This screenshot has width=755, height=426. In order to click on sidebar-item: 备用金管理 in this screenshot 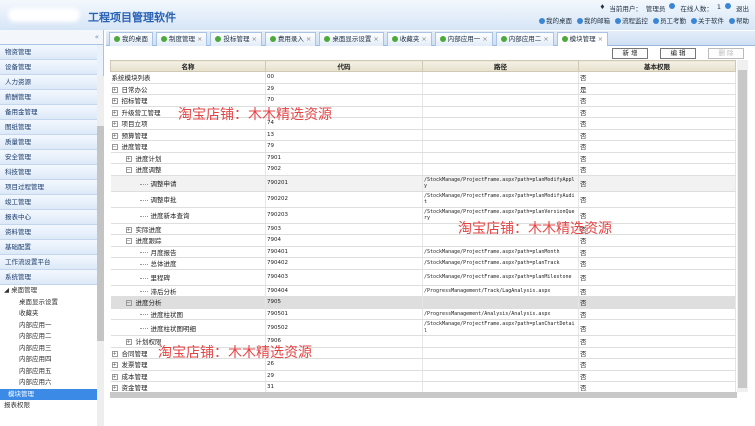, I will do `click(48, 112)`.